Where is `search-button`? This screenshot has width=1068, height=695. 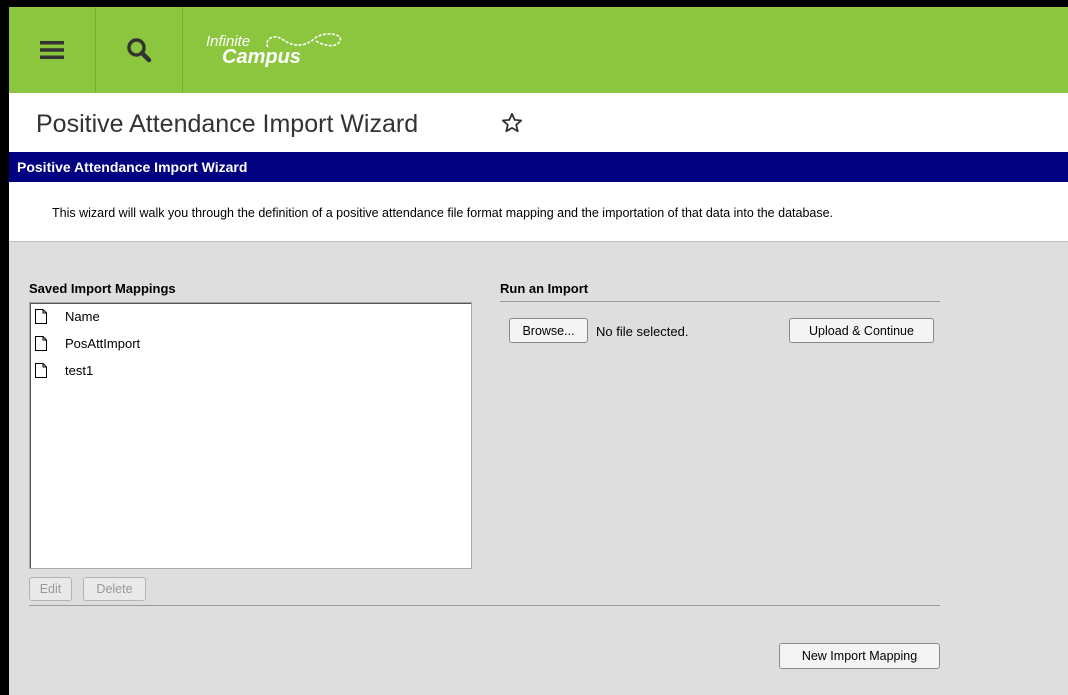
search-button is located at coordinates (139, 50).